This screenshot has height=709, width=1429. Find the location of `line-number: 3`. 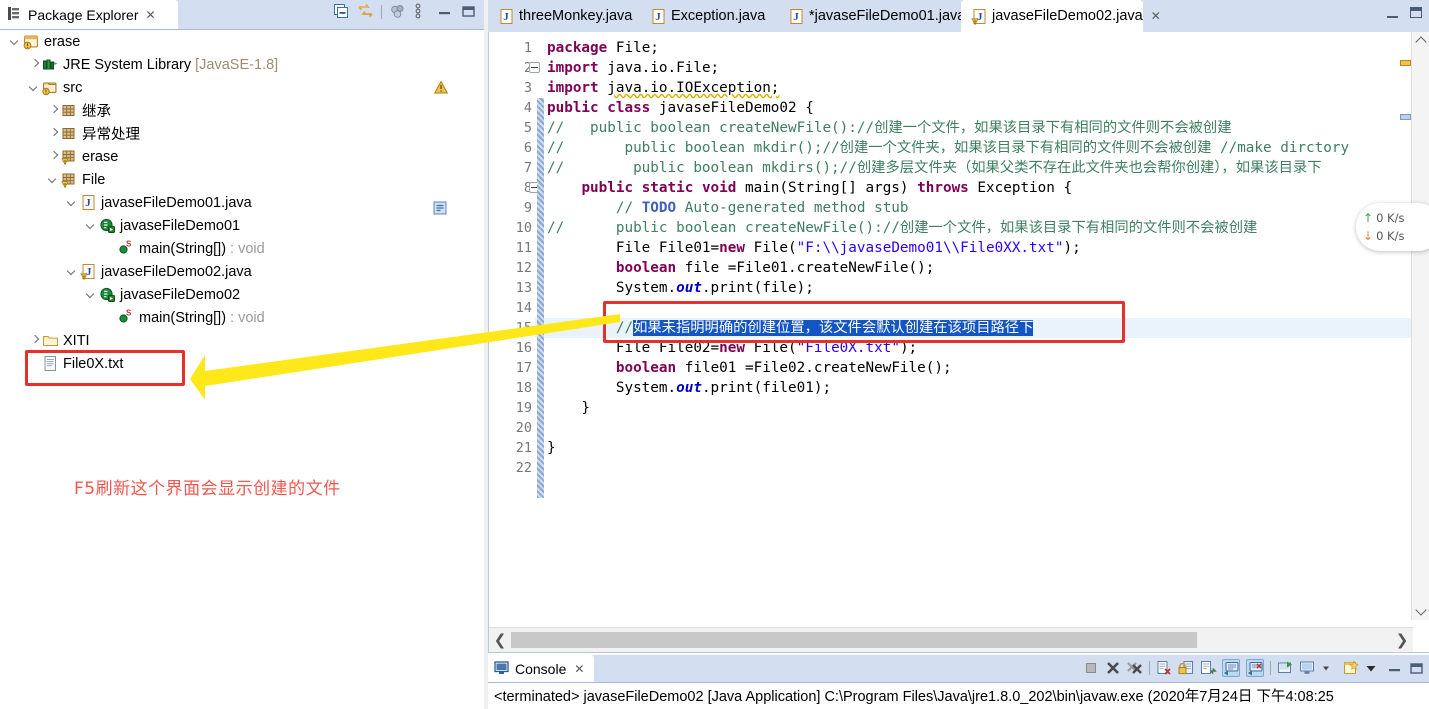

line-number: 3 is located at coordinates (527, 88).